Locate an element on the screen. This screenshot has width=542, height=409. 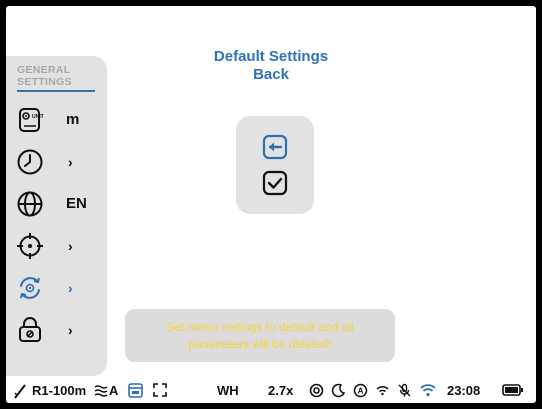
back-button is located at coordinates (275, 147).